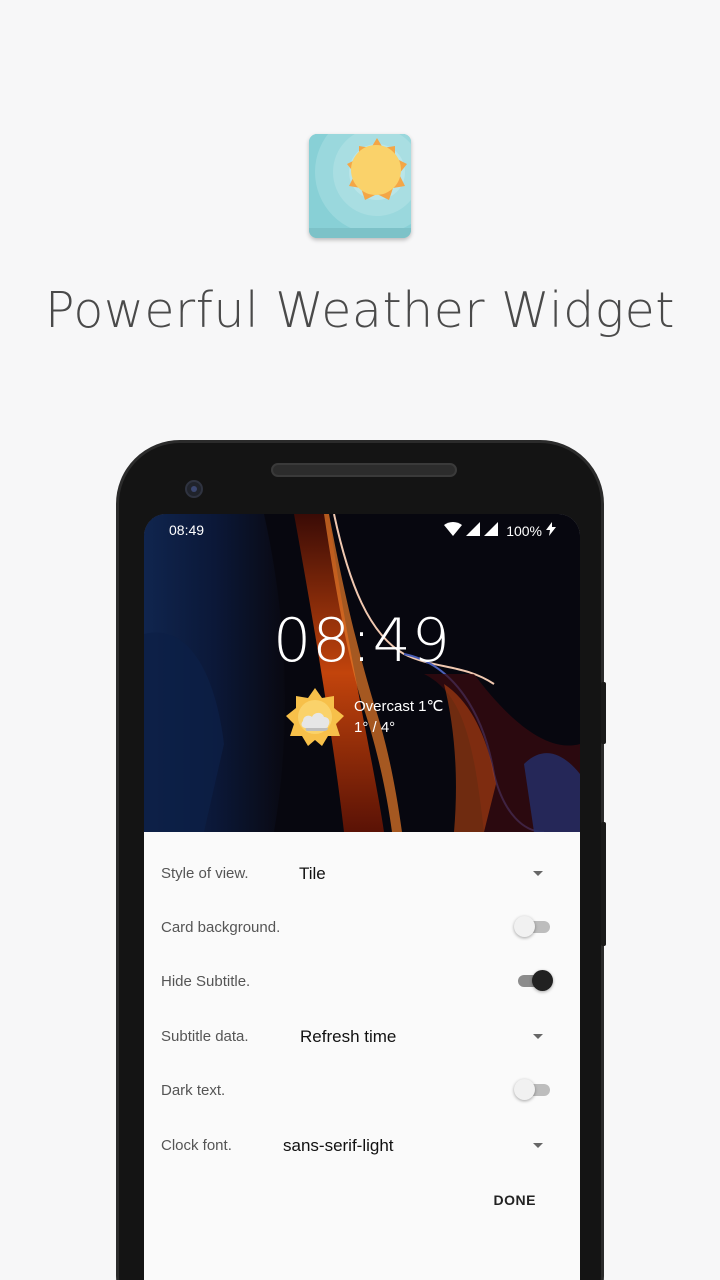 This screenshot has width=720, height=1280. What do you see at coordinates (500, 530) in the screenshot?
I see `status-icons: 100%` at bounding box center [500, 530].